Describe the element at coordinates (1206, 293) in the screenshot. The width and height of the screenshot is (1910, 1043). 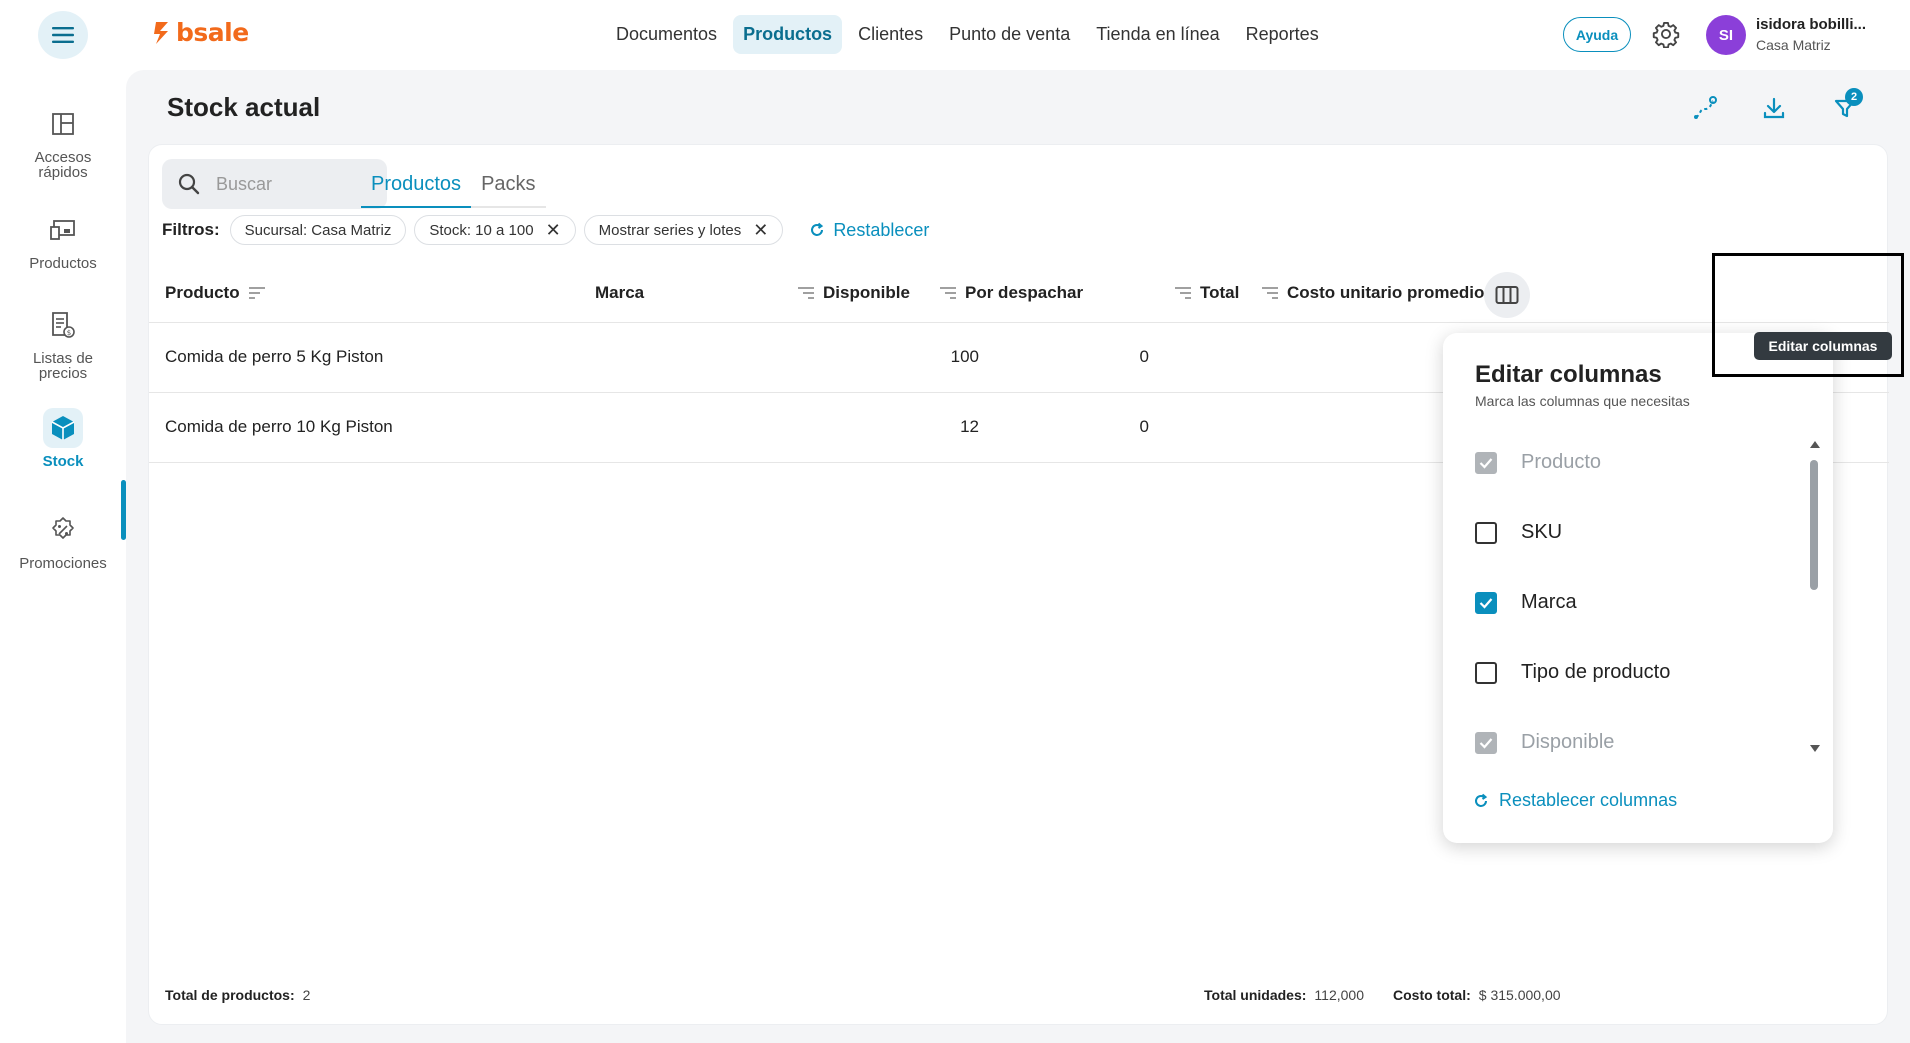
I see `column-header-total: Total` at that location.